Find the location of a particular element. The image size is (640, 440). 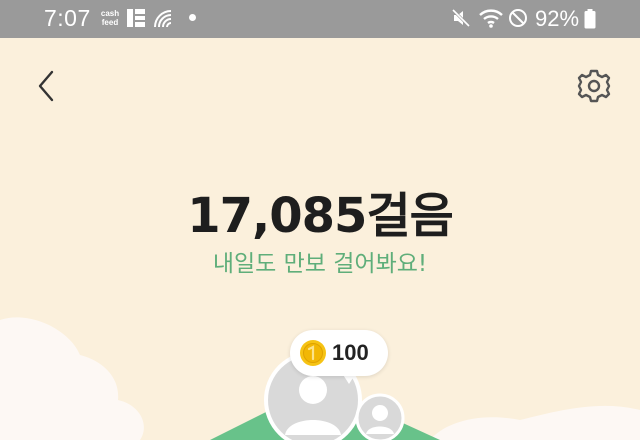

coin-amount: 100 is located at coordinates (350, 352).